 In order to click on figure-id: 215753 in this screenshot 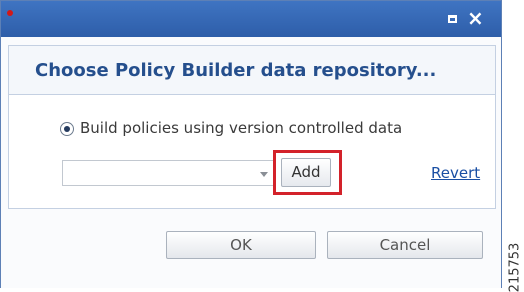, I will do `click(510, 267)`.